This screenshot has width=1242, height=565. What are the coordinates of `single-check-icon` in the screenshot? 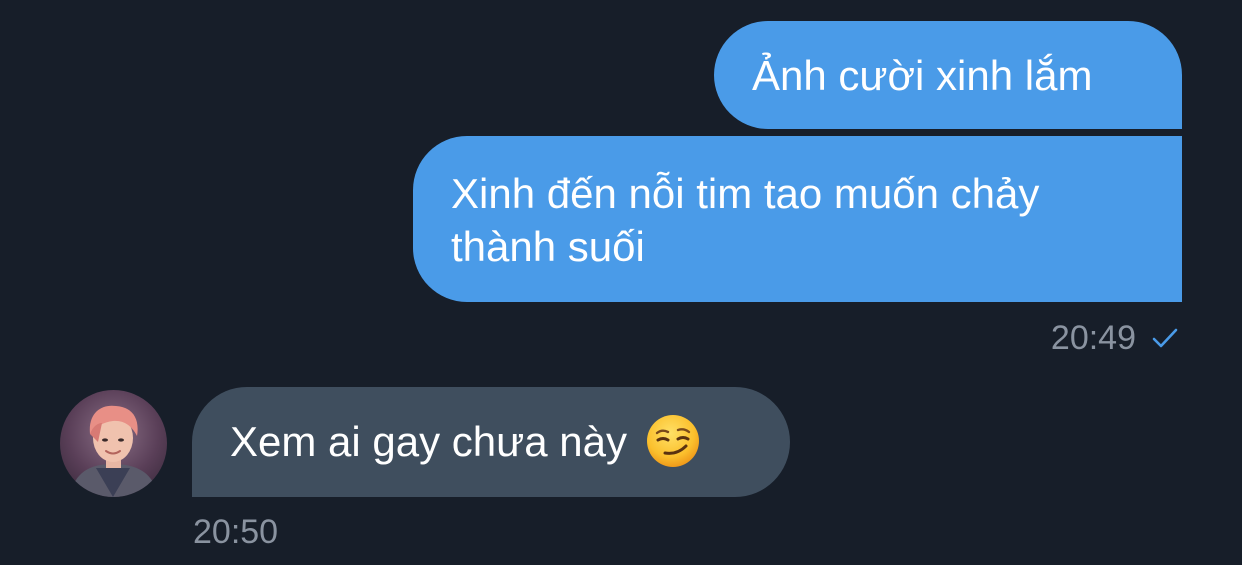 It's located at (1165, 338).